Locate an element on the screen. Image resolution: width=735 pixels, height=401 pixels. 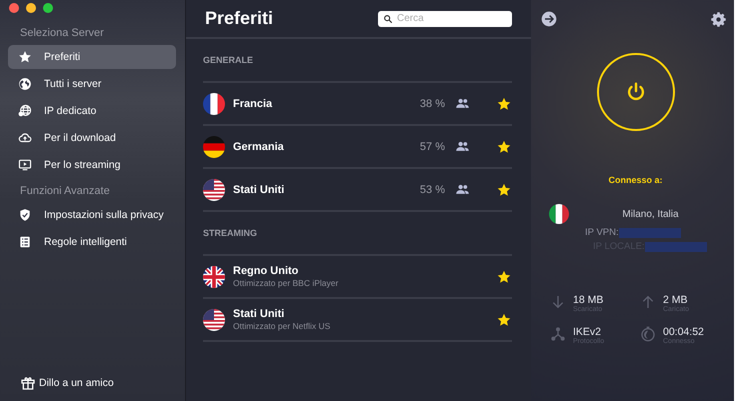
server-load: 38 % is located at coordinates (432, 104).